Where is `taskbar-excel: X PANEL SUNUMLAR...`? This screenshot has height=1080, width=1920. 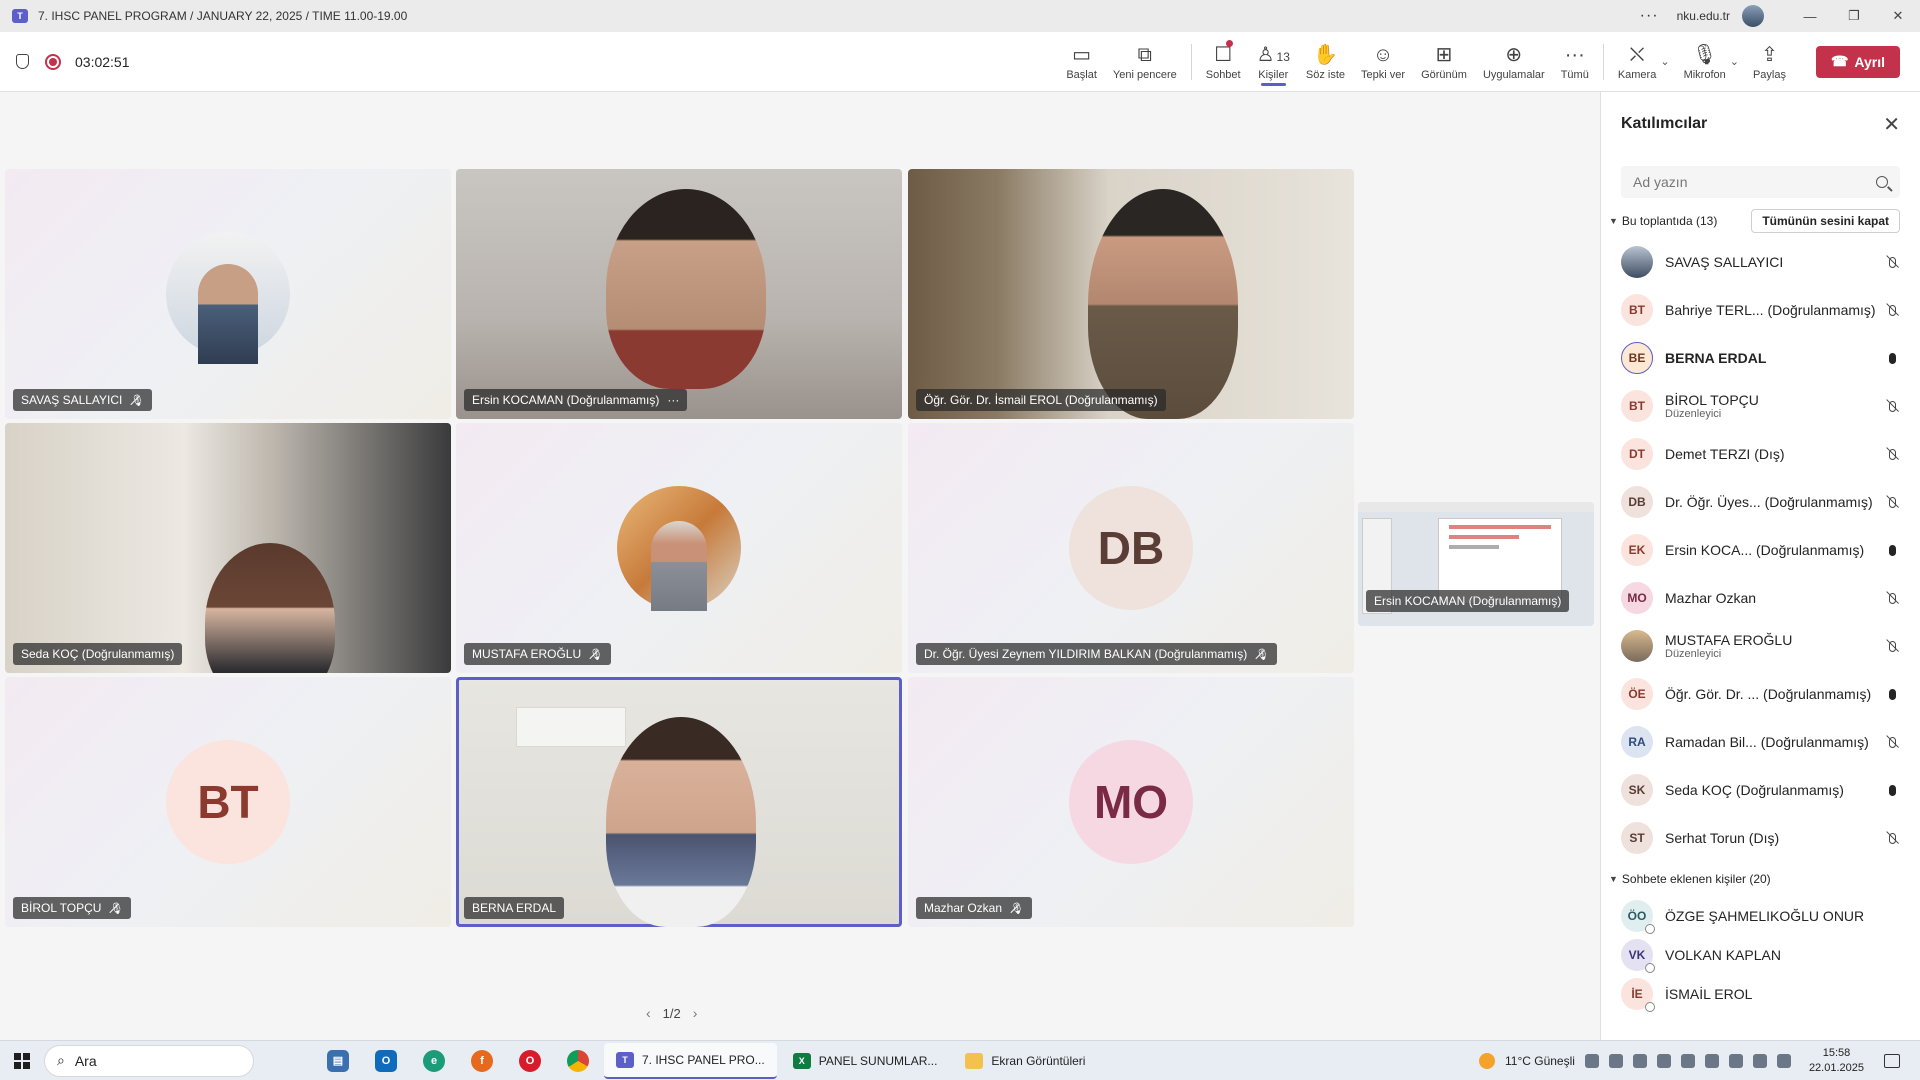
taskbar-excel: X PANEL SUNUMLAR... is located at coordinates (865, 1061).